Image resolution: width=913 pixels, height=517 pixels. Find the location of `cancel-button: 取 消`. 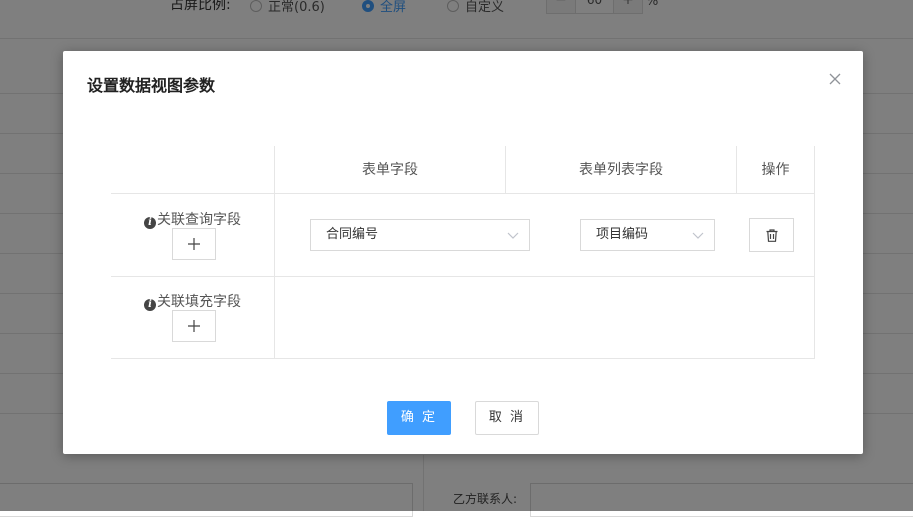

cancel-button: 取 消 is located at coordinates (507, 418).